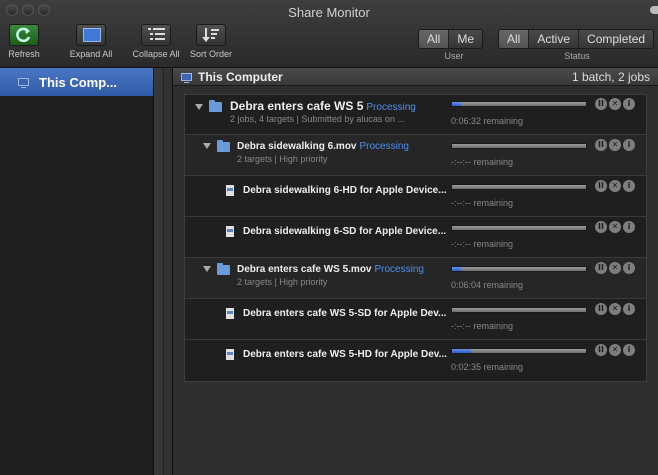  Describe the element at coordinates (415, 77) in the screenshot. I see `main-header: This Computer 1 batch, 2 jobs` at that location.